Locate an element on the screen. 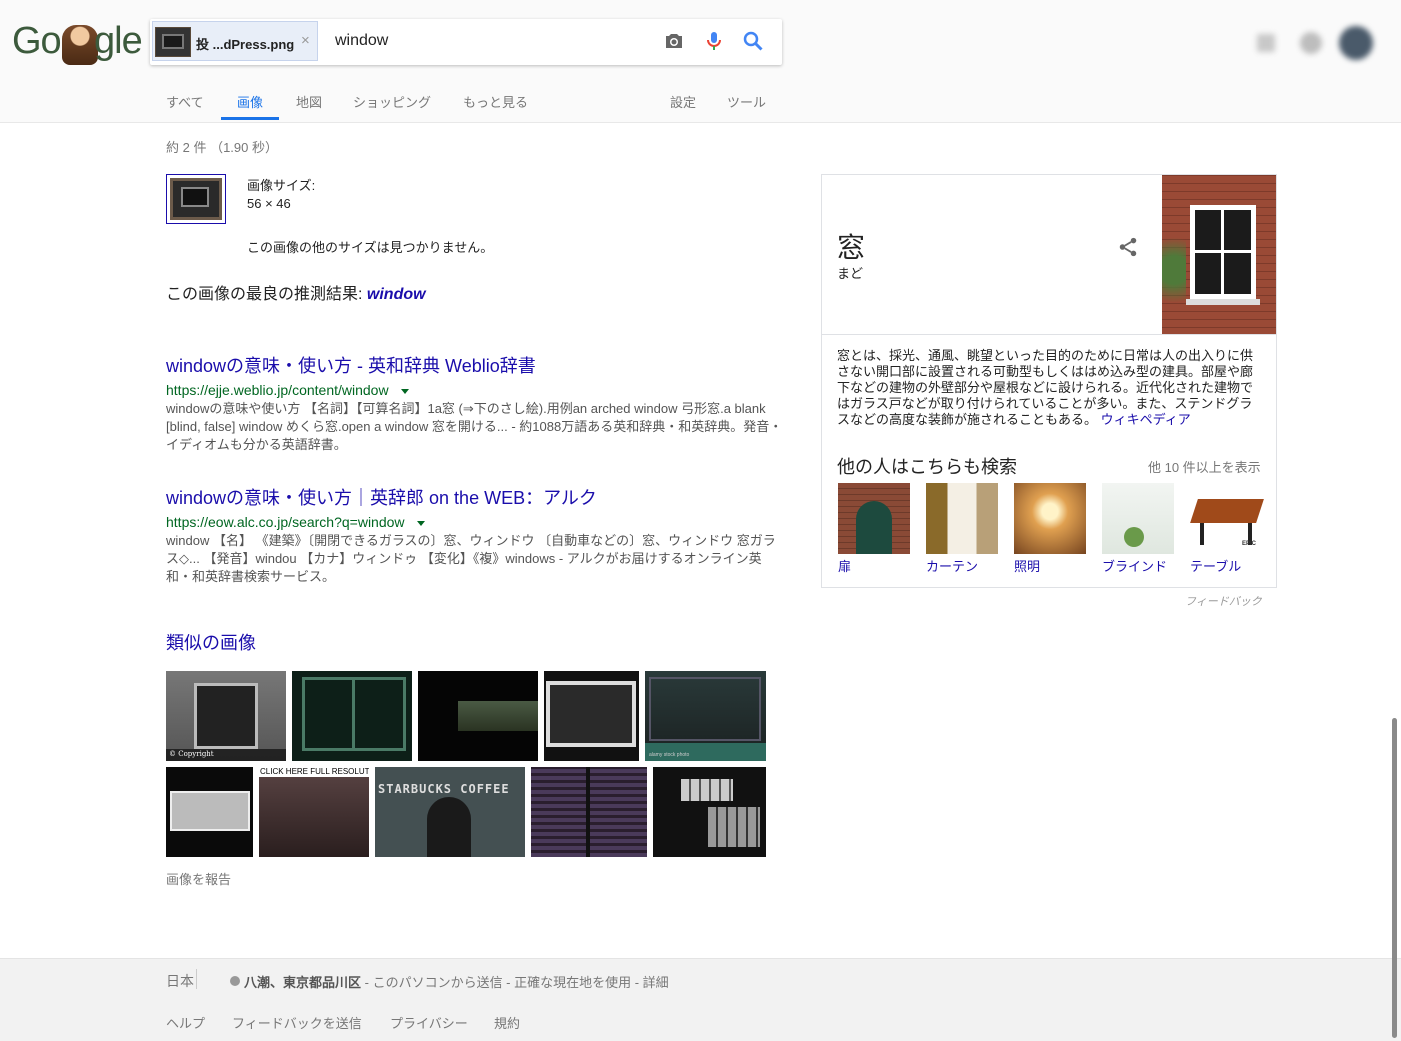  search-input: window is located at coordinates (361, 41).